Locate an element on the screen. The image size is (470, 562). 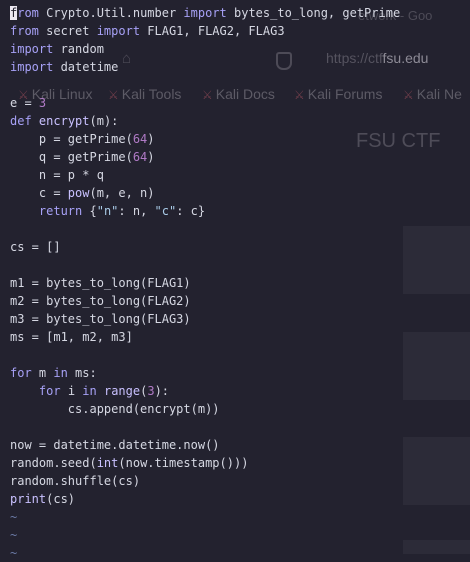
code-line: p = getPrime(64) is located at coordinates (82, 139).